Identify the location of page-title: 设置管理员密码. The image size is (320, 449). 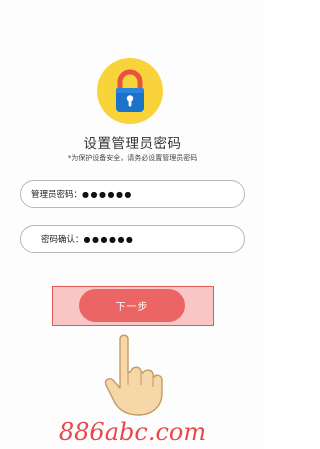
(132, 144).